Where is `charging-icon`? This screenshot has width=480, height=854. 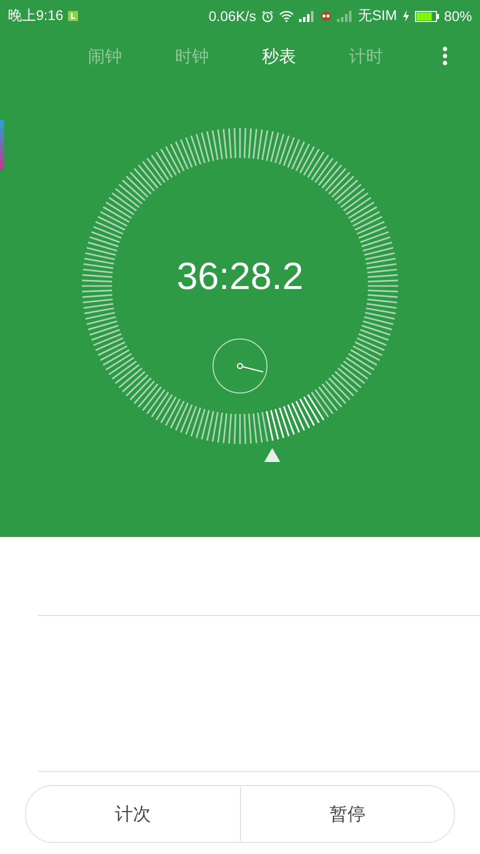 charging-icon is located at coordinates (406, 16).